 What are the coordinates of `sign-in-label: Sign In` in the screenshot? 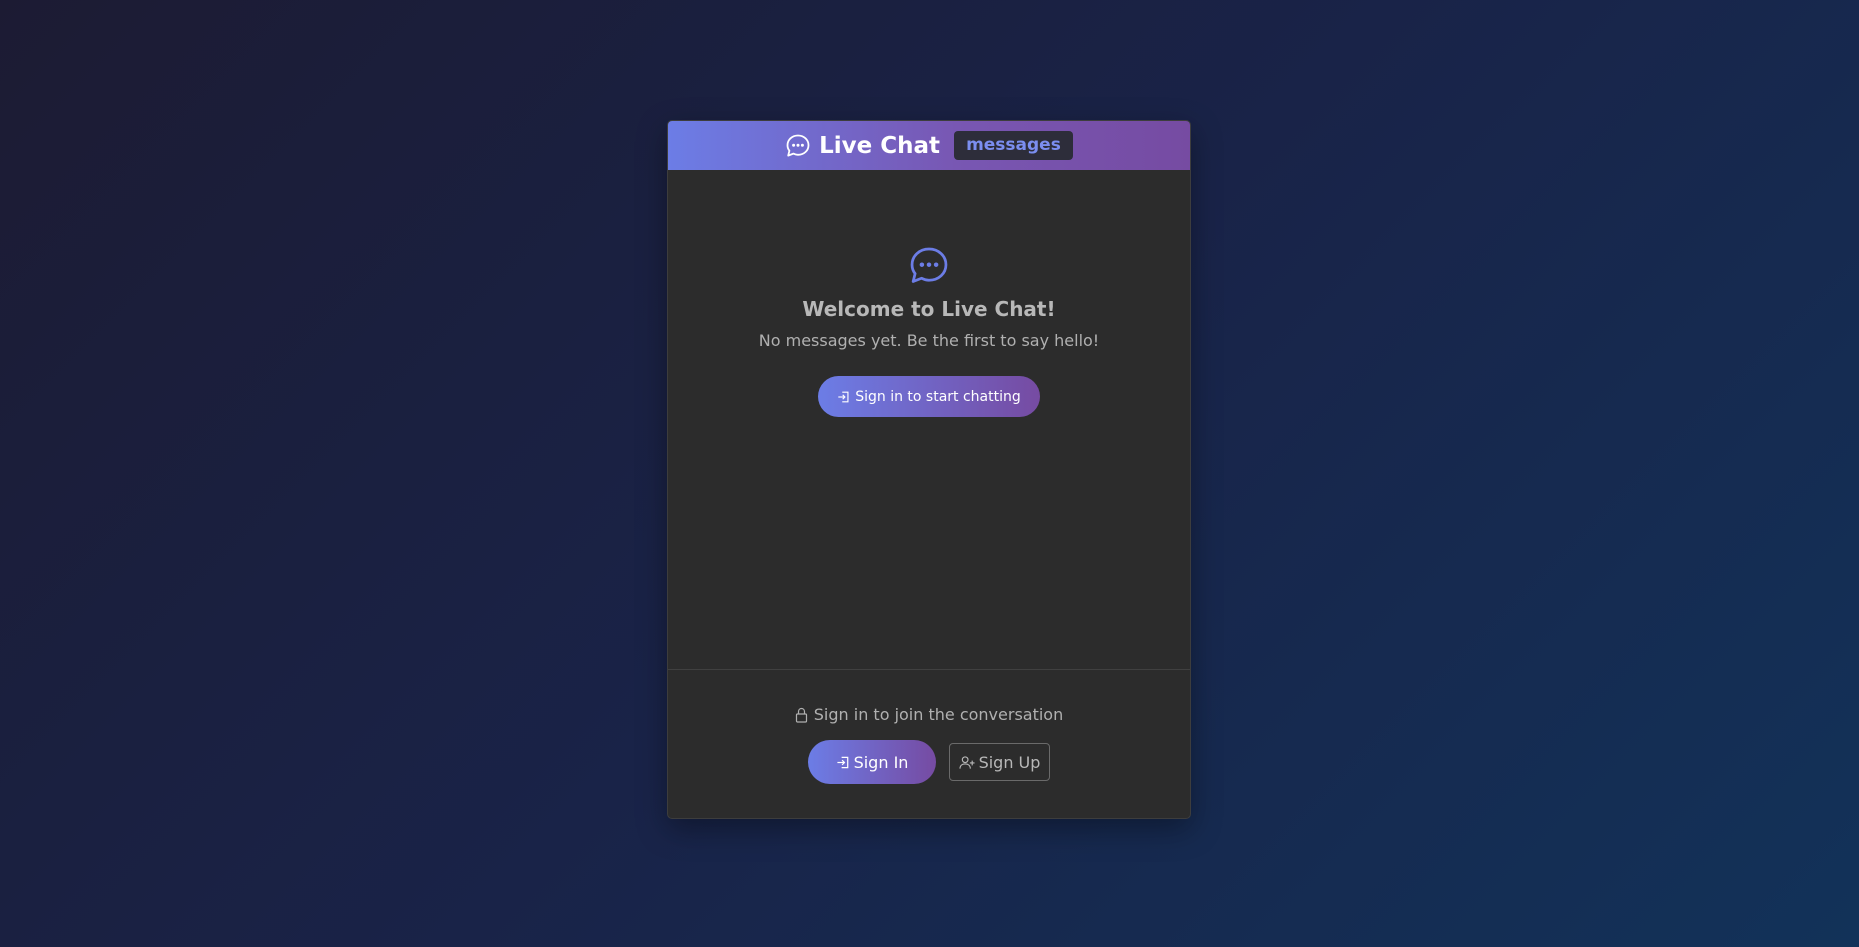 It's located at (881, 762).